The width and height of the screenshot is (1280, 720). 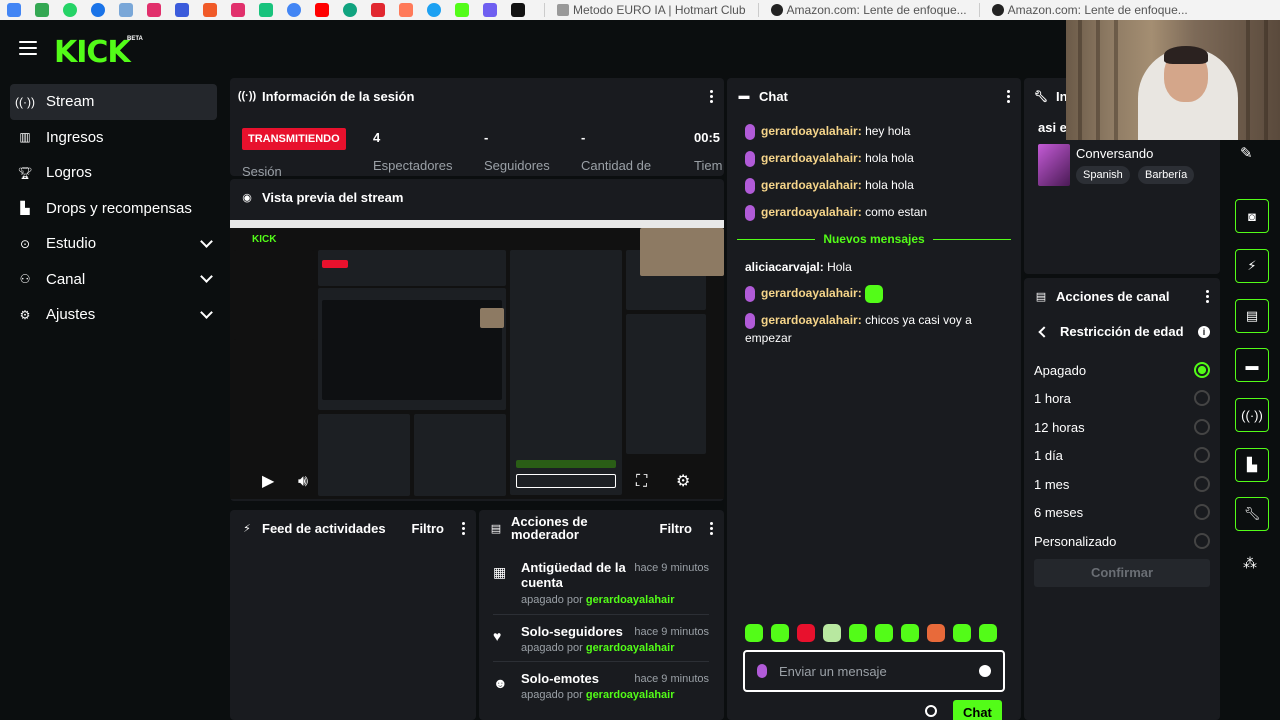 I want to click on settings-icon: ⚙, so click(x=683, y=481).